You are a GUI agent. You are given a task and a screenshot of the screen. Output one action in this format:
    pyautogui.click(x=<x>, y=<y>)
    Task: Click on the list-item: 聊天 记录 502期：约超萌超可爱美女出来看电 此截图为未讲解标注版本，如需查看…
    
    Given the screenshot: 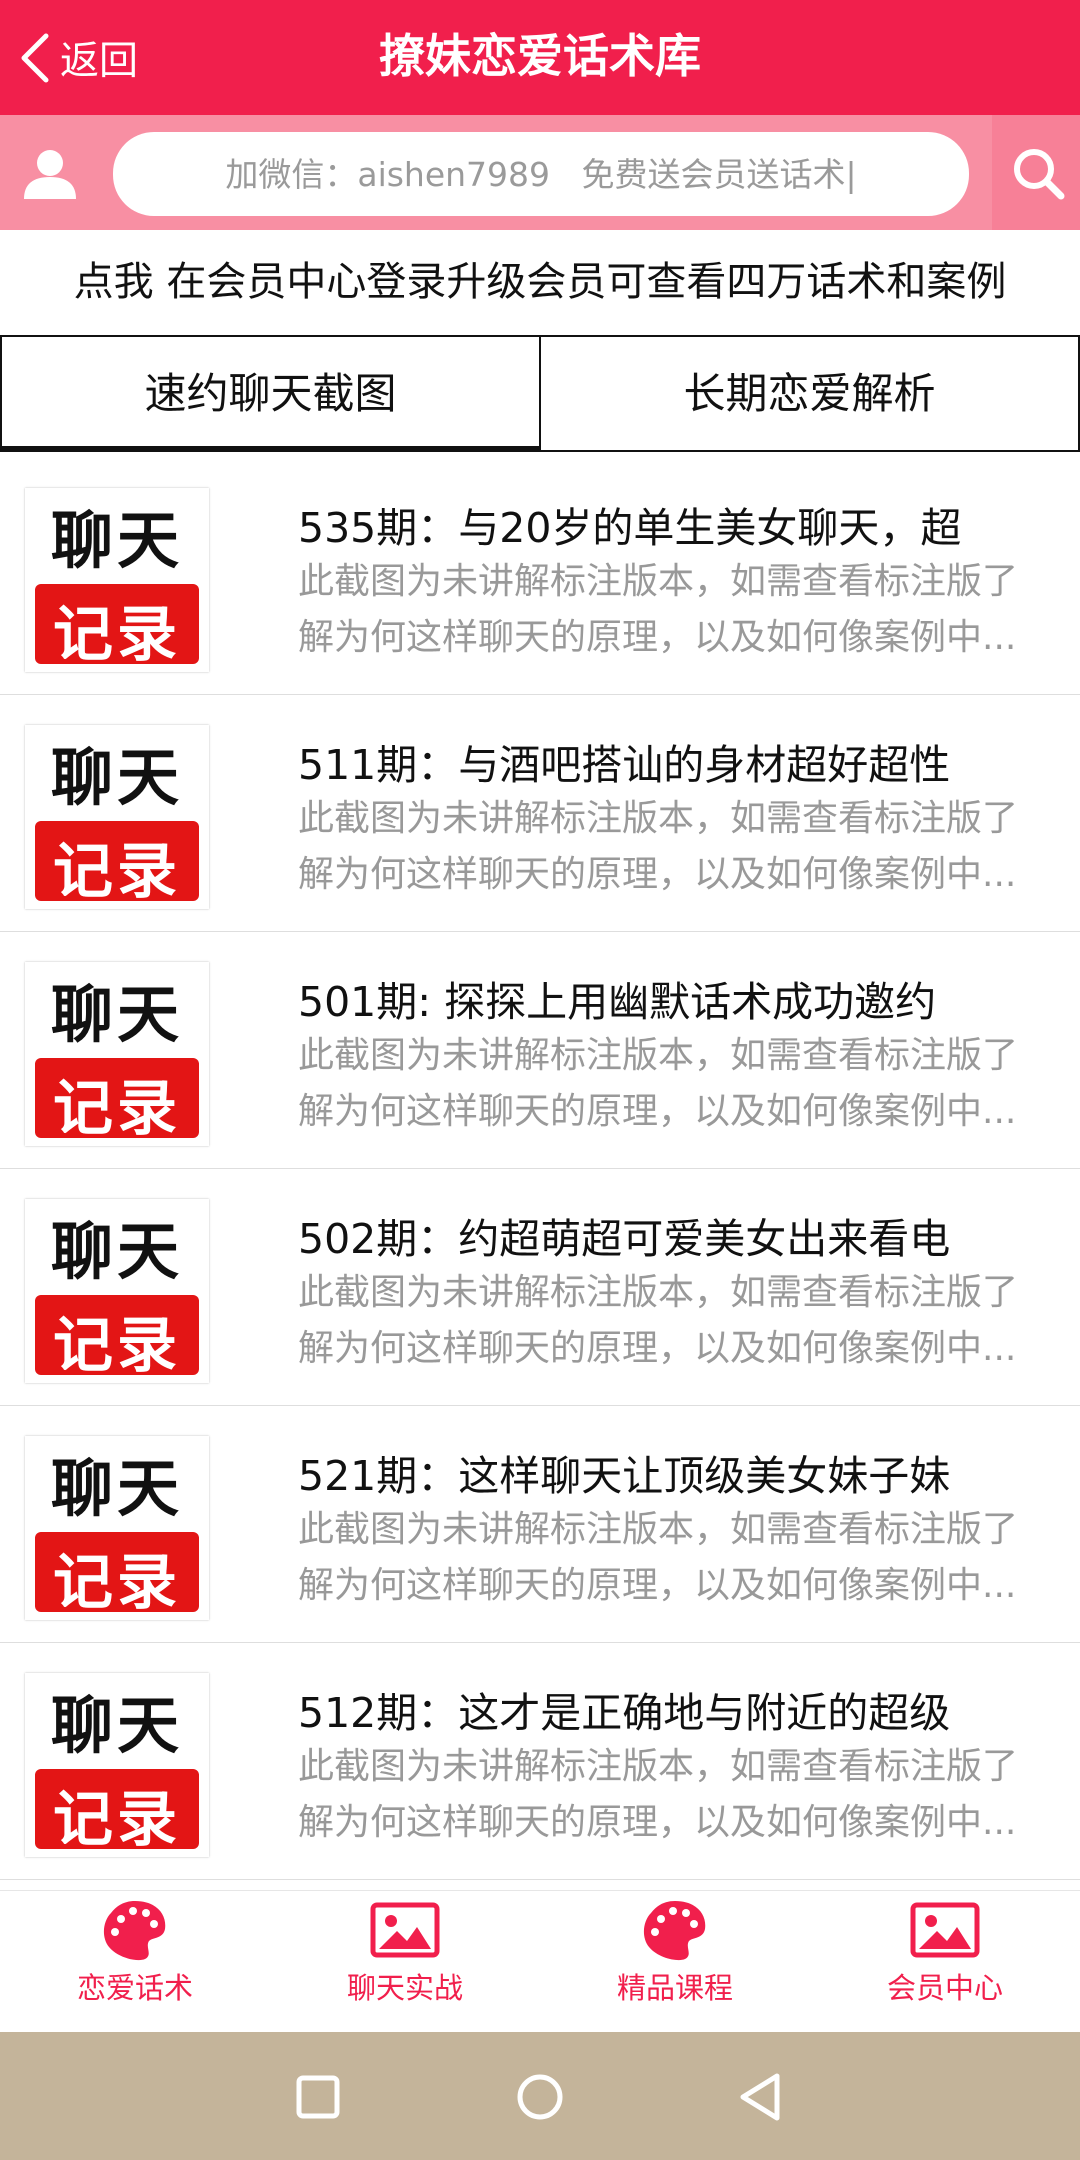 What is the action you would take?
    pyautogui.click(x=540, y=1287)
    